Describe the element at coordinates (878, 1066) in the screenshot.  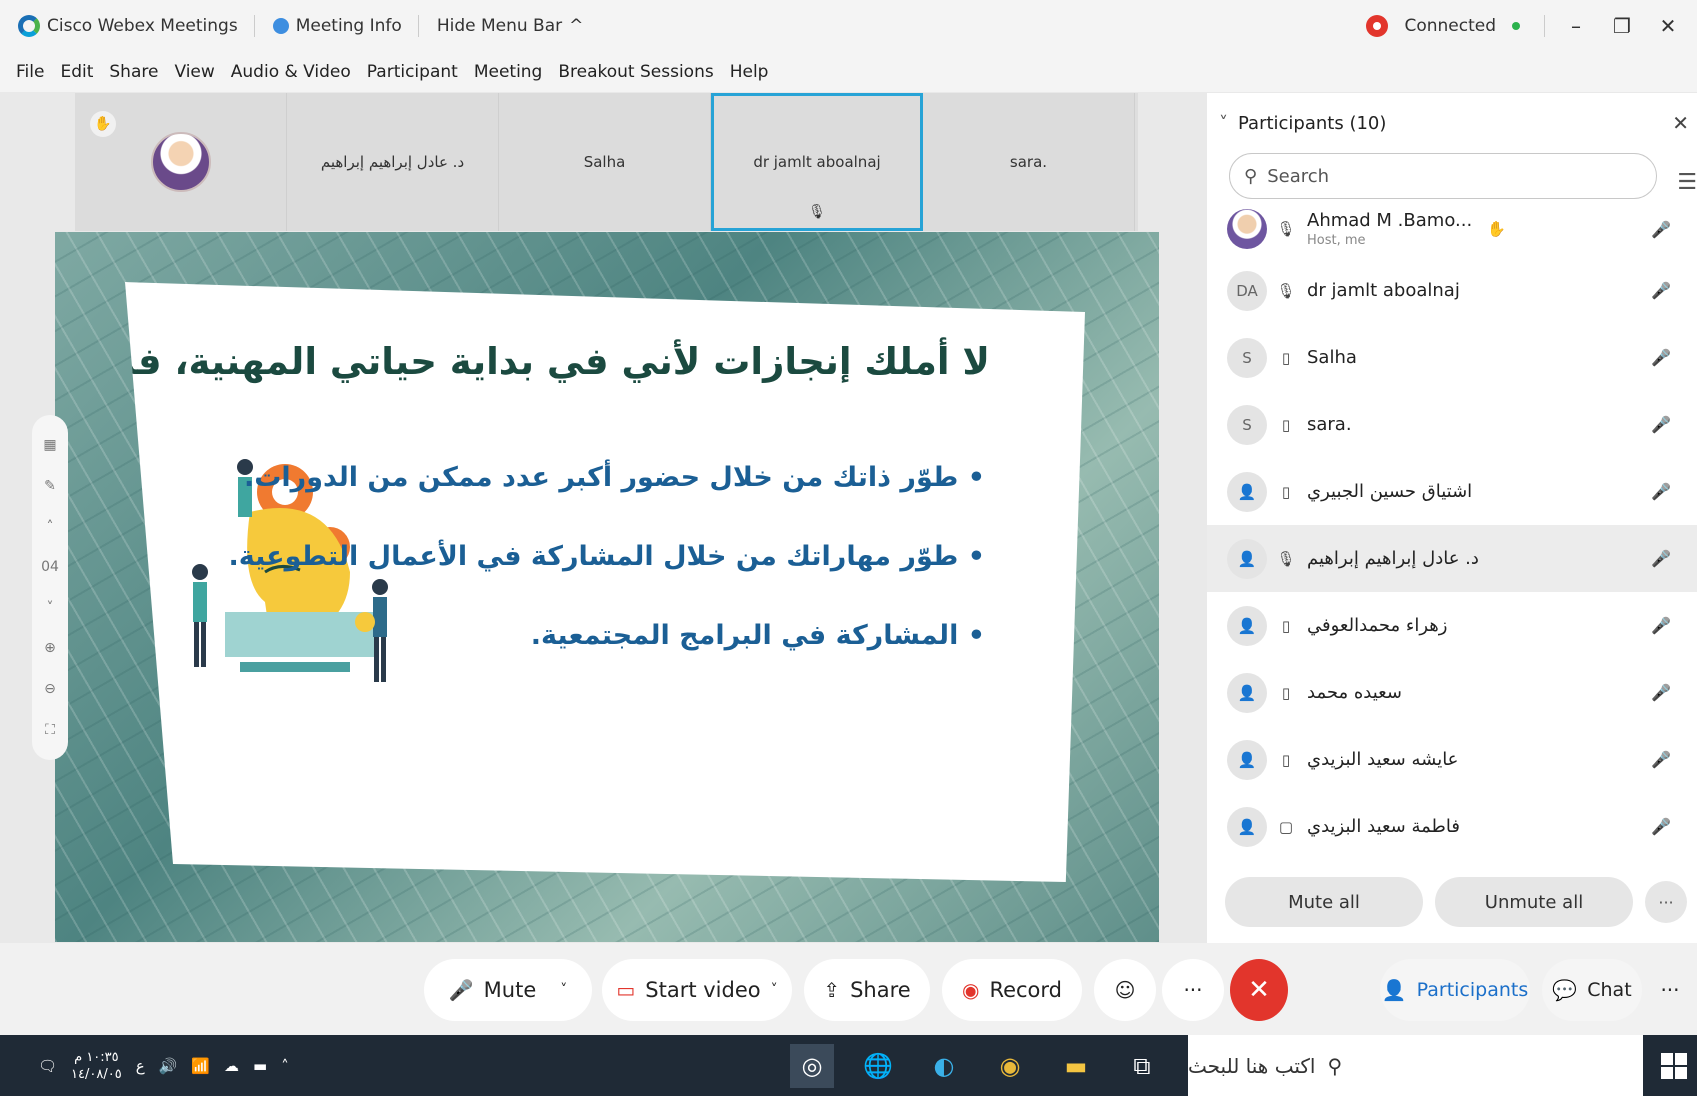
I see `globe-app-icon: 🌐` at that location.